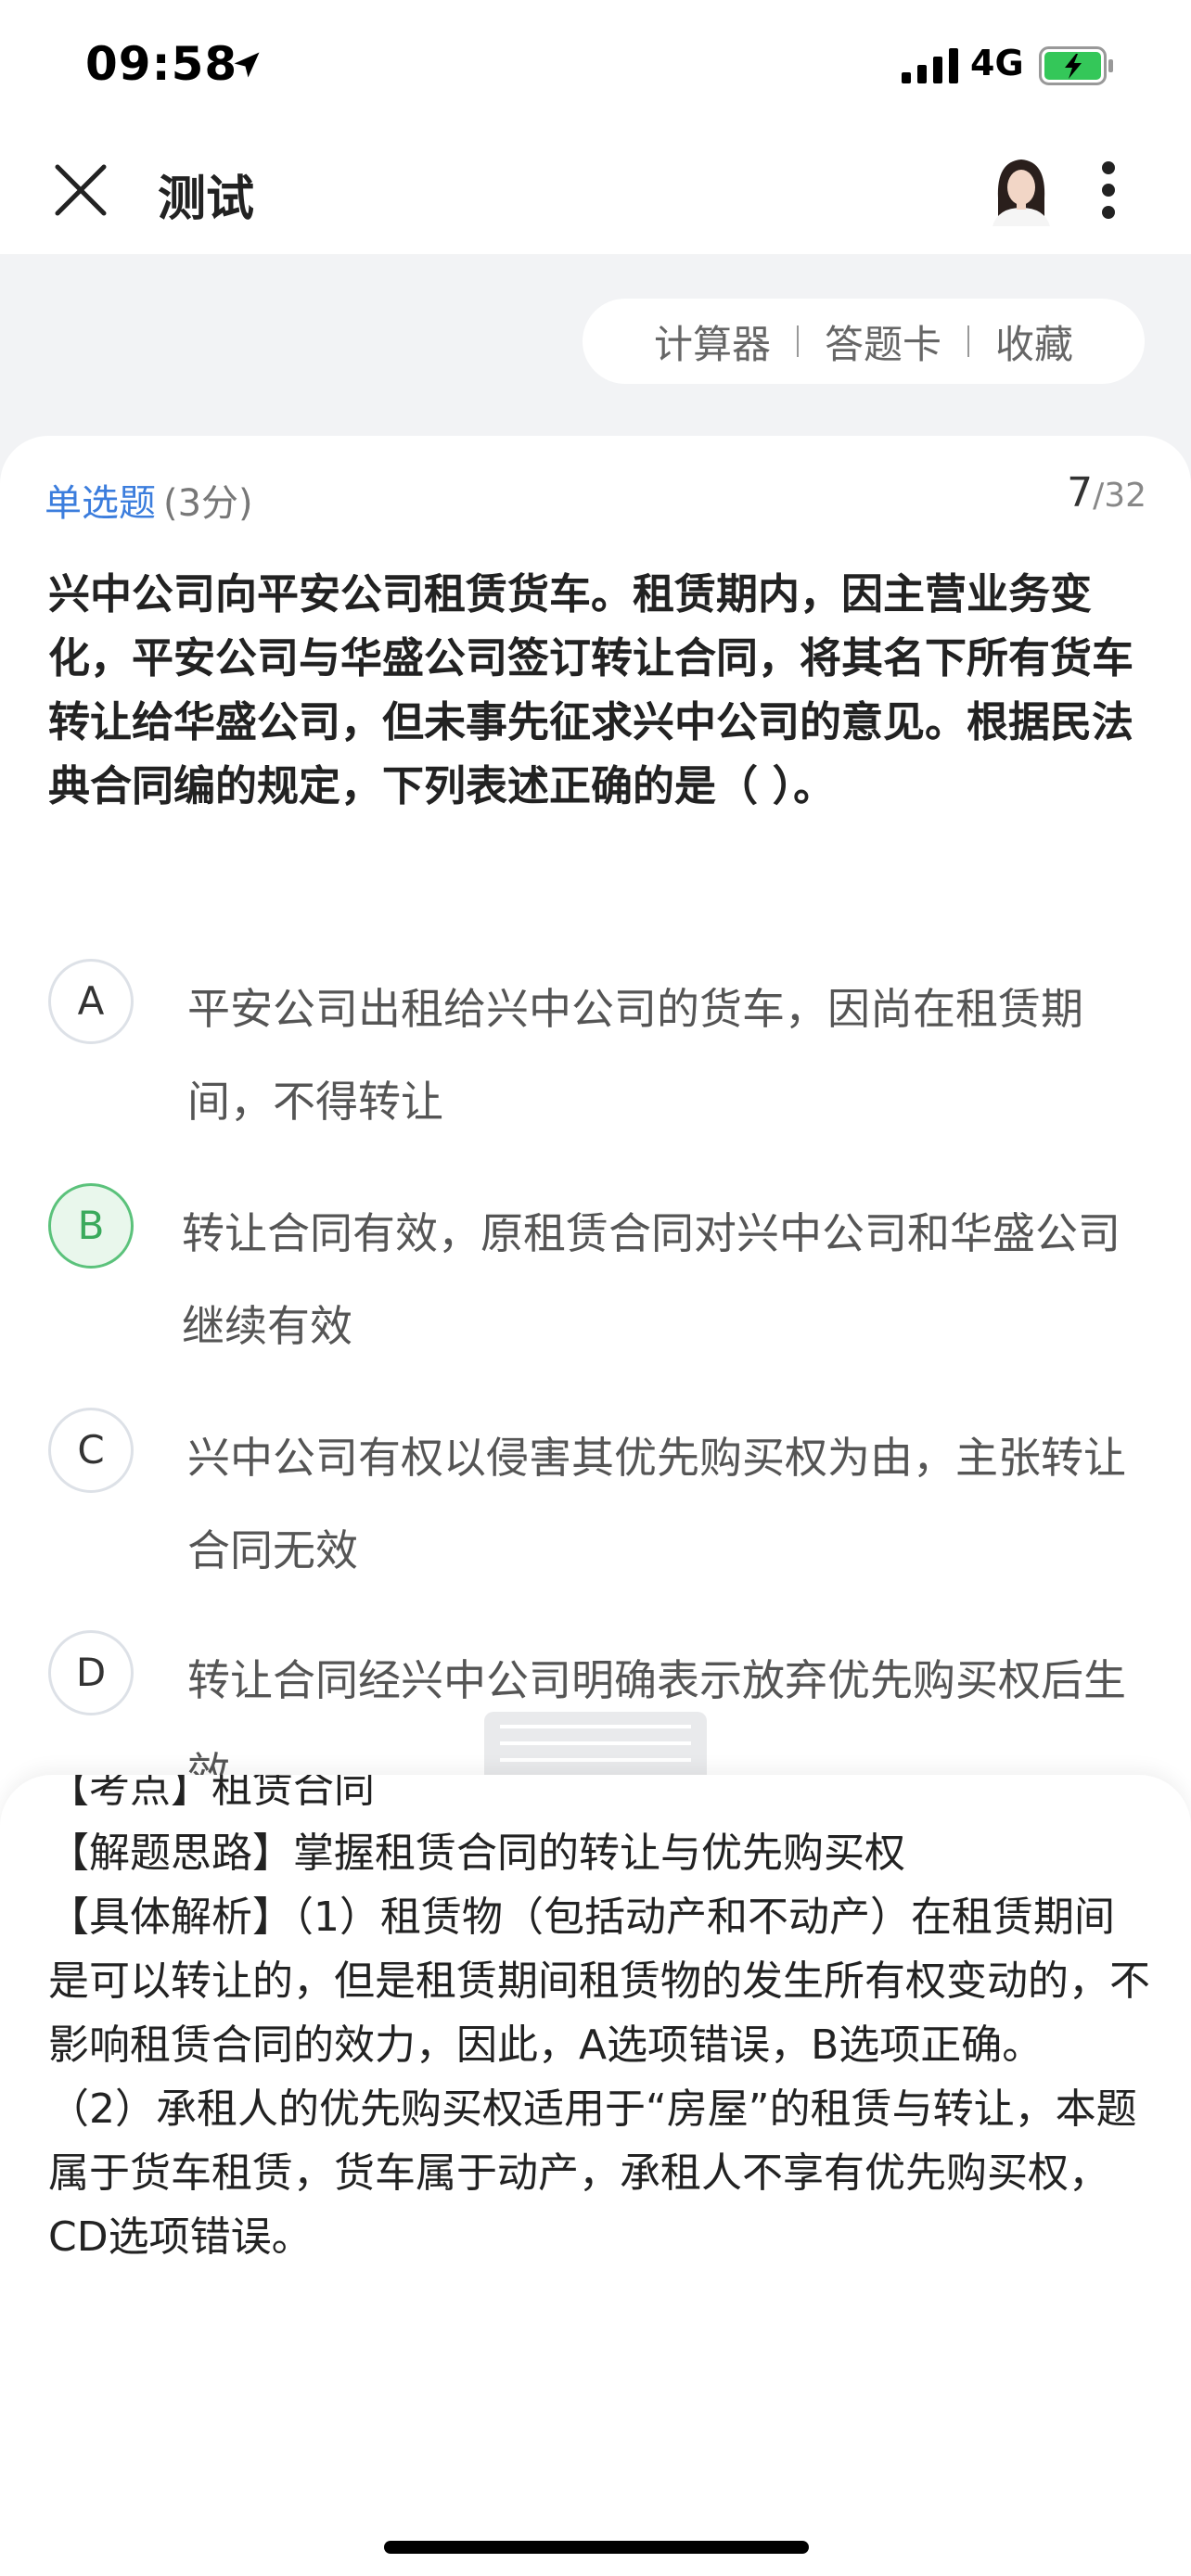 The height and width of the screenshot is (2576, 1191). Describe the element at coordinates (595, 196) in the screenshot. I see `nav-bar: 测试` at that location.